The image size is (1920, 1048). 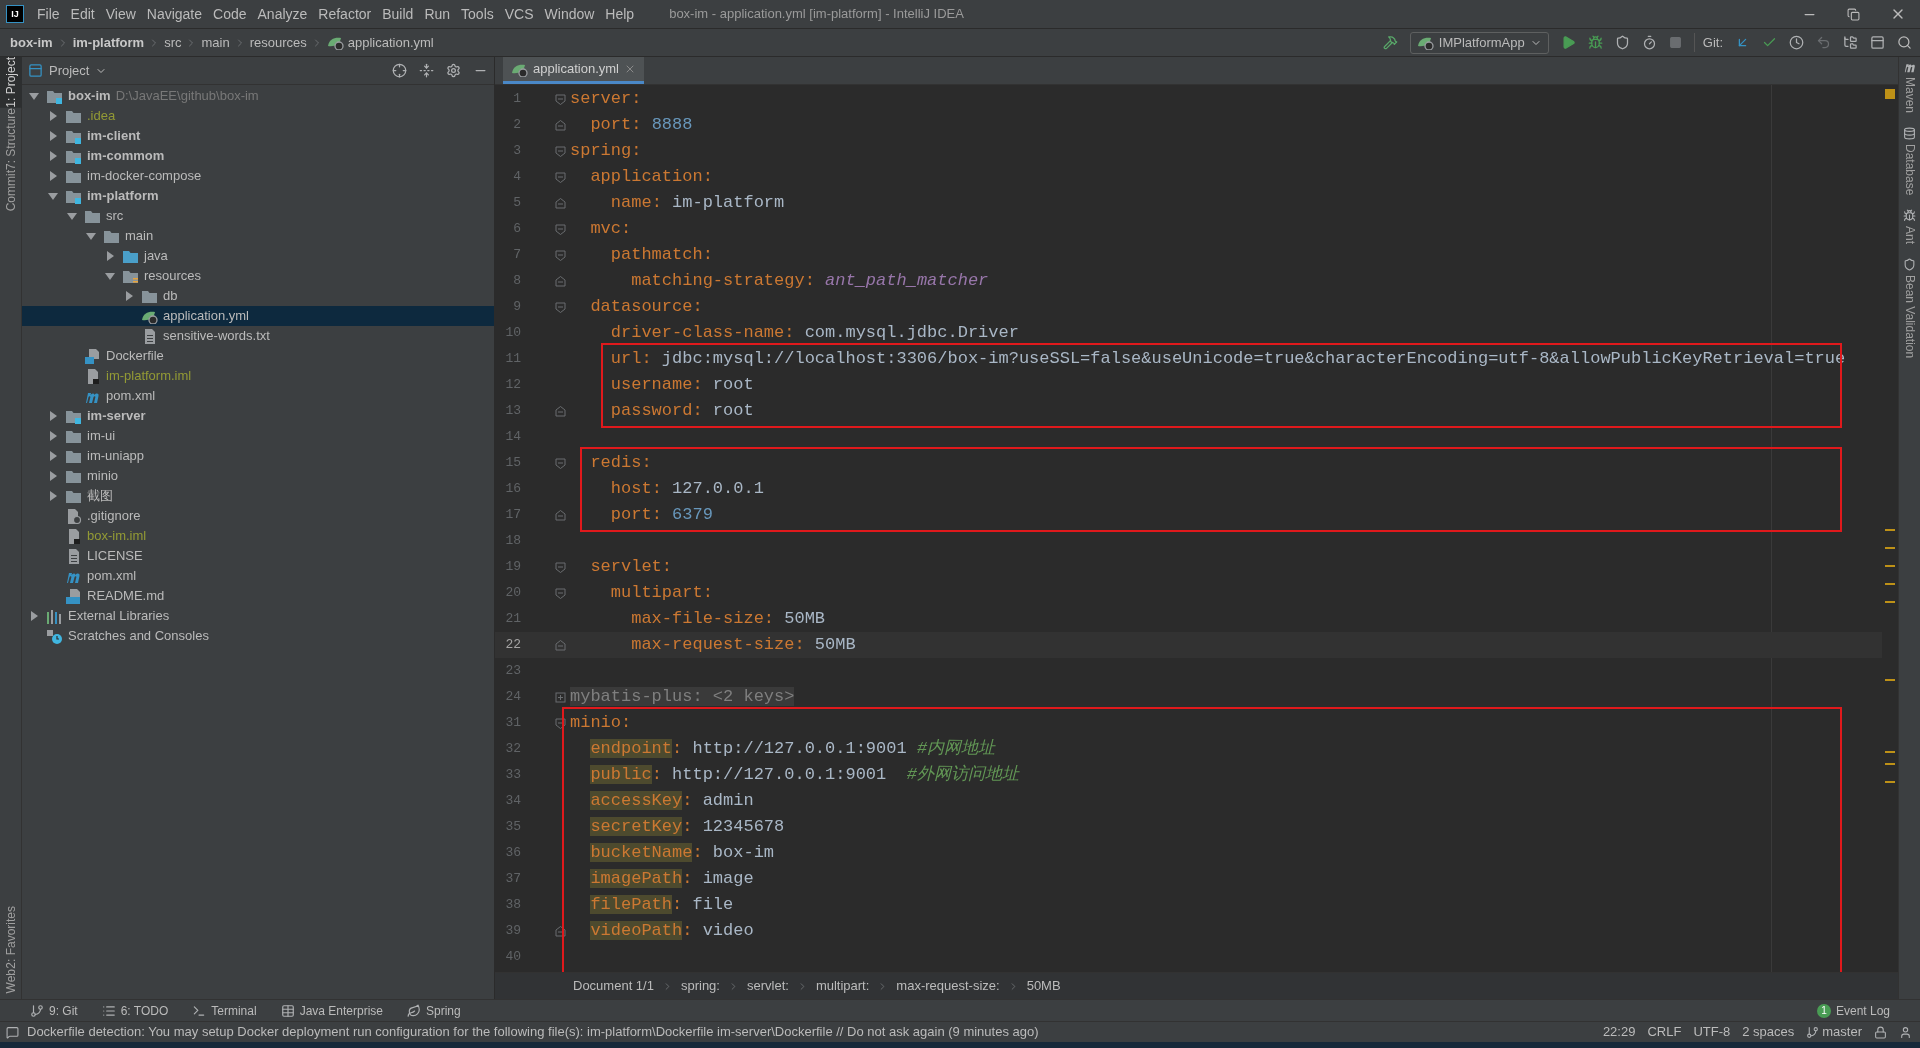 I want to click on run-icon, so click(x=1568, y=42).